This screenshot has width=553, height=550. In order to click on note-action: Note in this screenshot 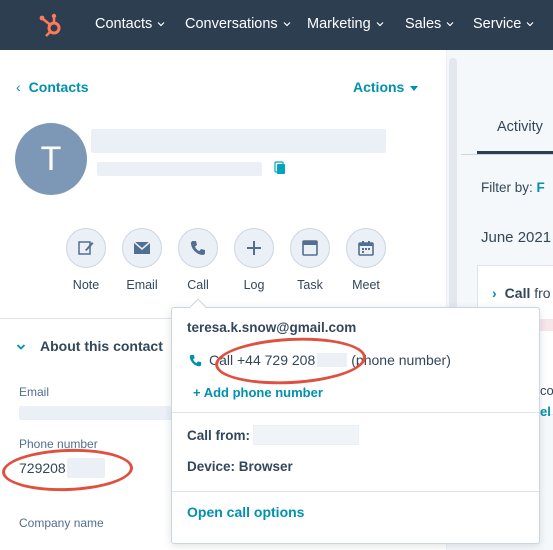, I will do `click(86, 260)`.